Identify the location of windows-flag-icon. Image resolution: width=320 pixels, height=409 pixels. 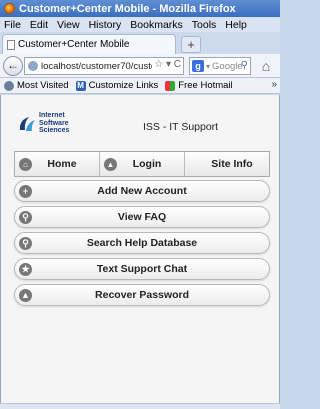
(170, 85).